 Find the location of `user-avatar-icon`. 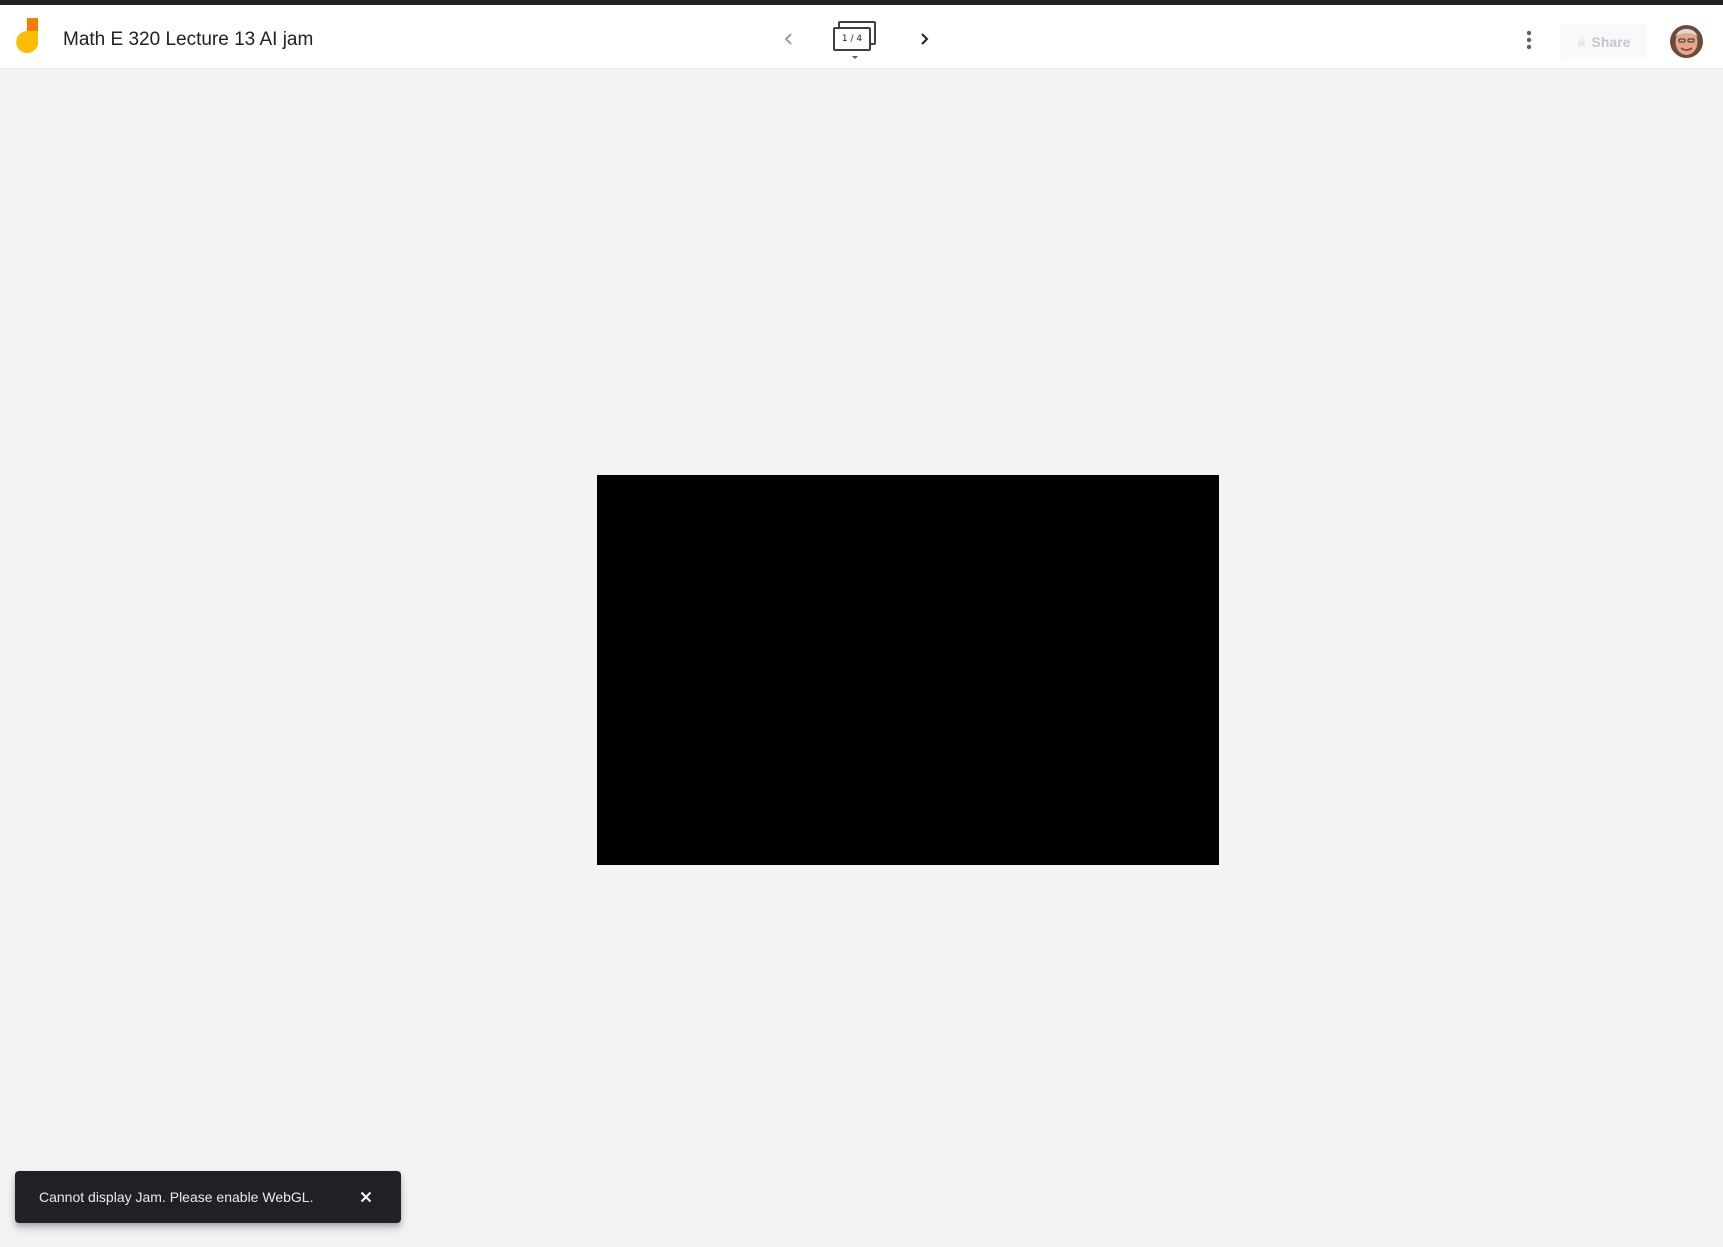

user-avatar-icon is located at coordinates (1686, 41).